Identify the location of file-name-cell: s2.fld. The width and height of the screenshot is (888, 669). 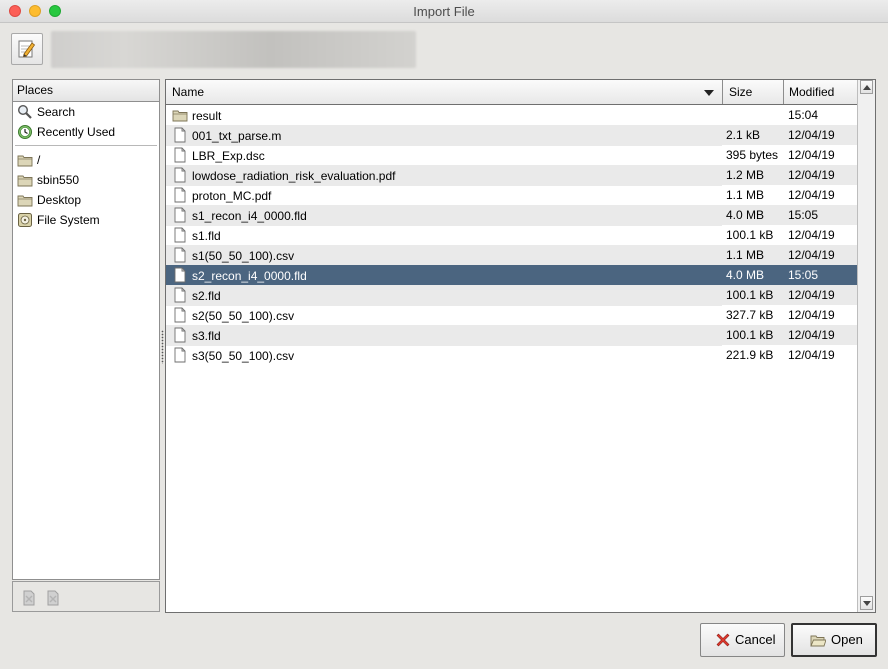
(444, 295).